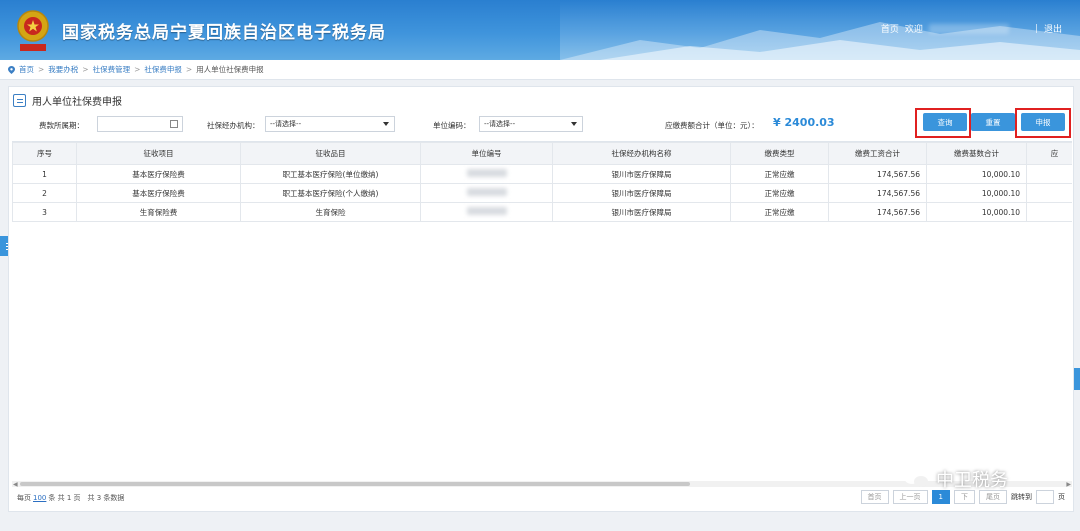 The image size is (1080, 531). What do you see at coordinates (330, 174) in the screenshot?
I see `cell-levy-category: 职工基本医疗保险(单位缴纳)` at bounding box center [330, 174].